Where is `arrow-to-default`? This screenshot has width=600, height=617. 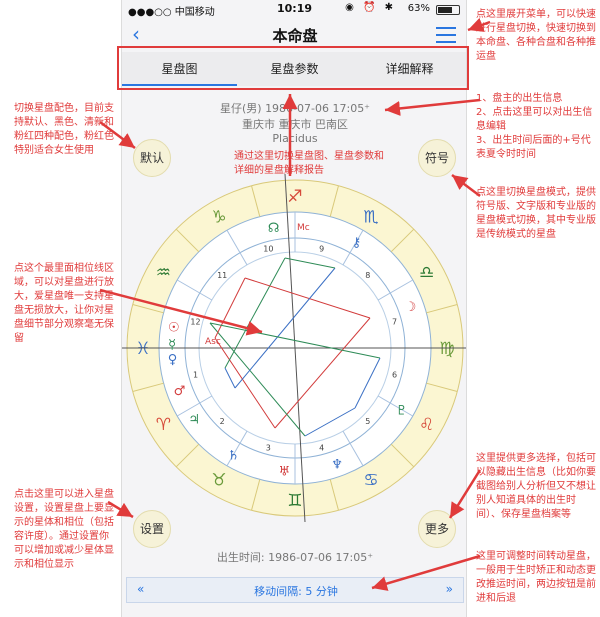
arrow-to-default is located at coordinates (117, 135).